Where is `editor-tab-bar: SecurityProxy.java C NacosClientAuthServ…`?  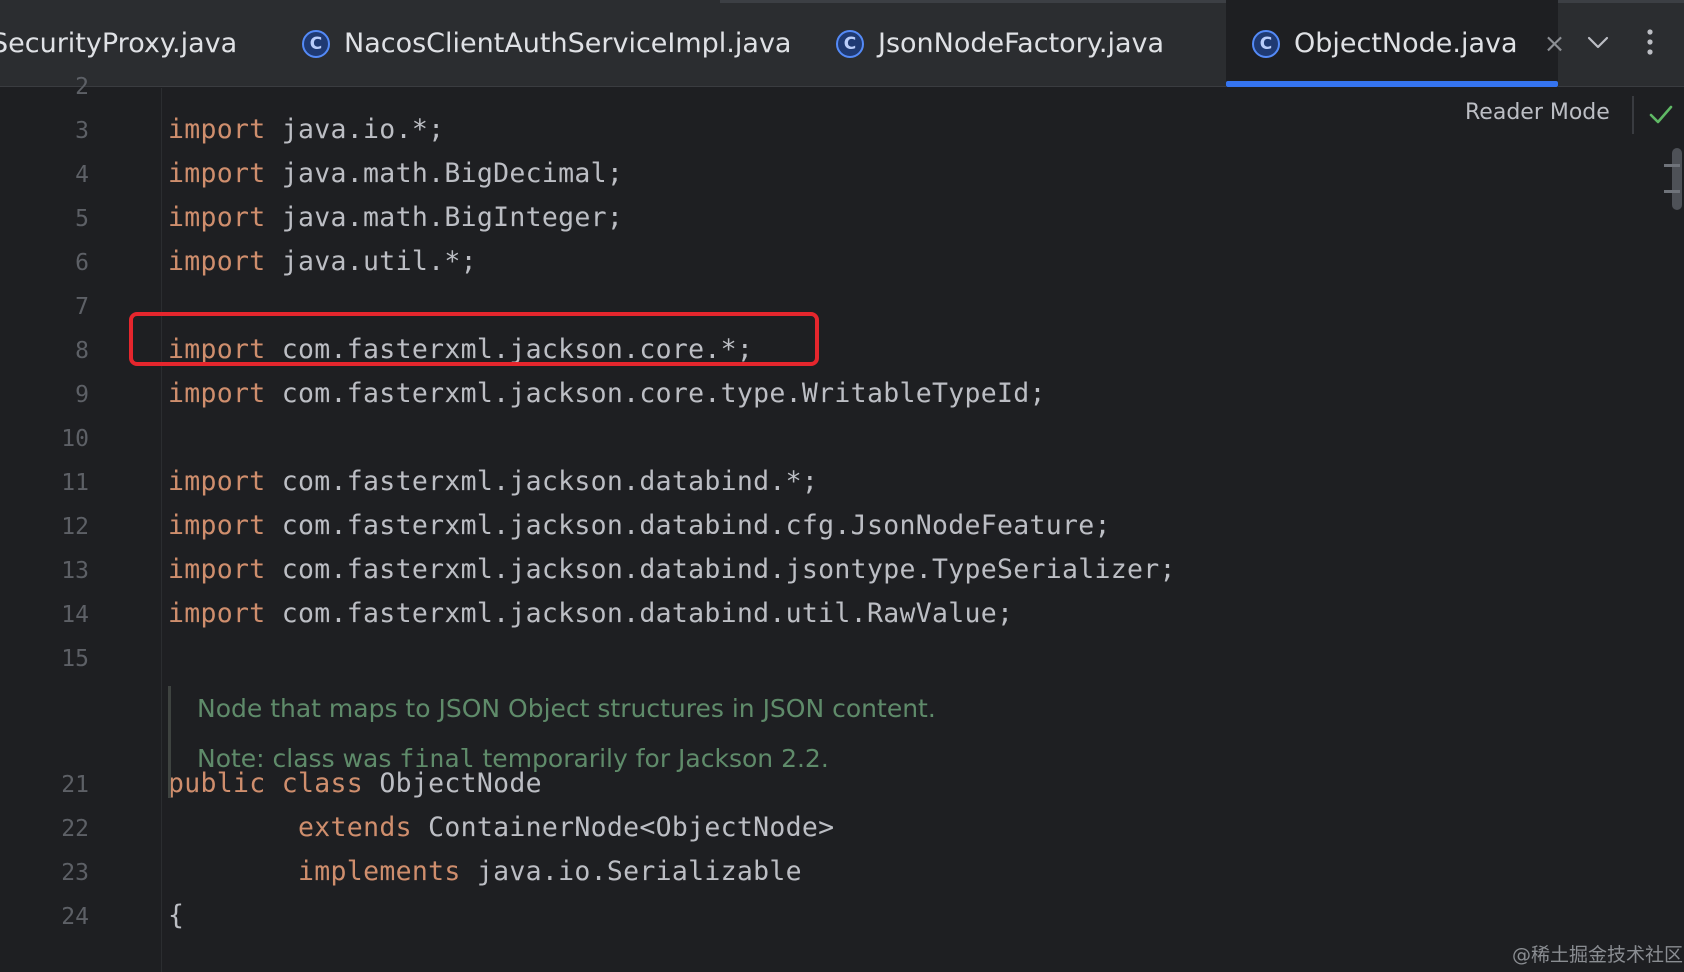
editor-tab-bar: SecurityProxy.java C NacosClientAuthServ… is located at coordinates (842, 43).